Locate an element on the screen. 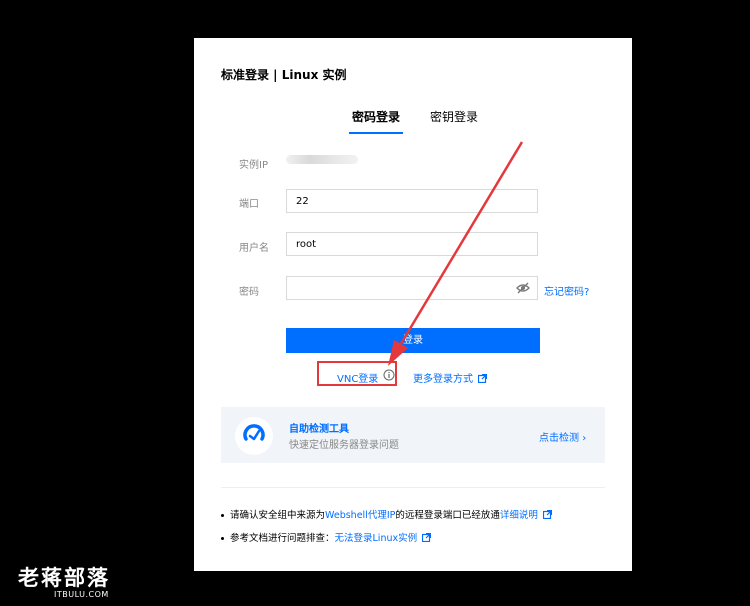  note1-text: 请确认安全组中来源为 is located at coordinates (278, 515).